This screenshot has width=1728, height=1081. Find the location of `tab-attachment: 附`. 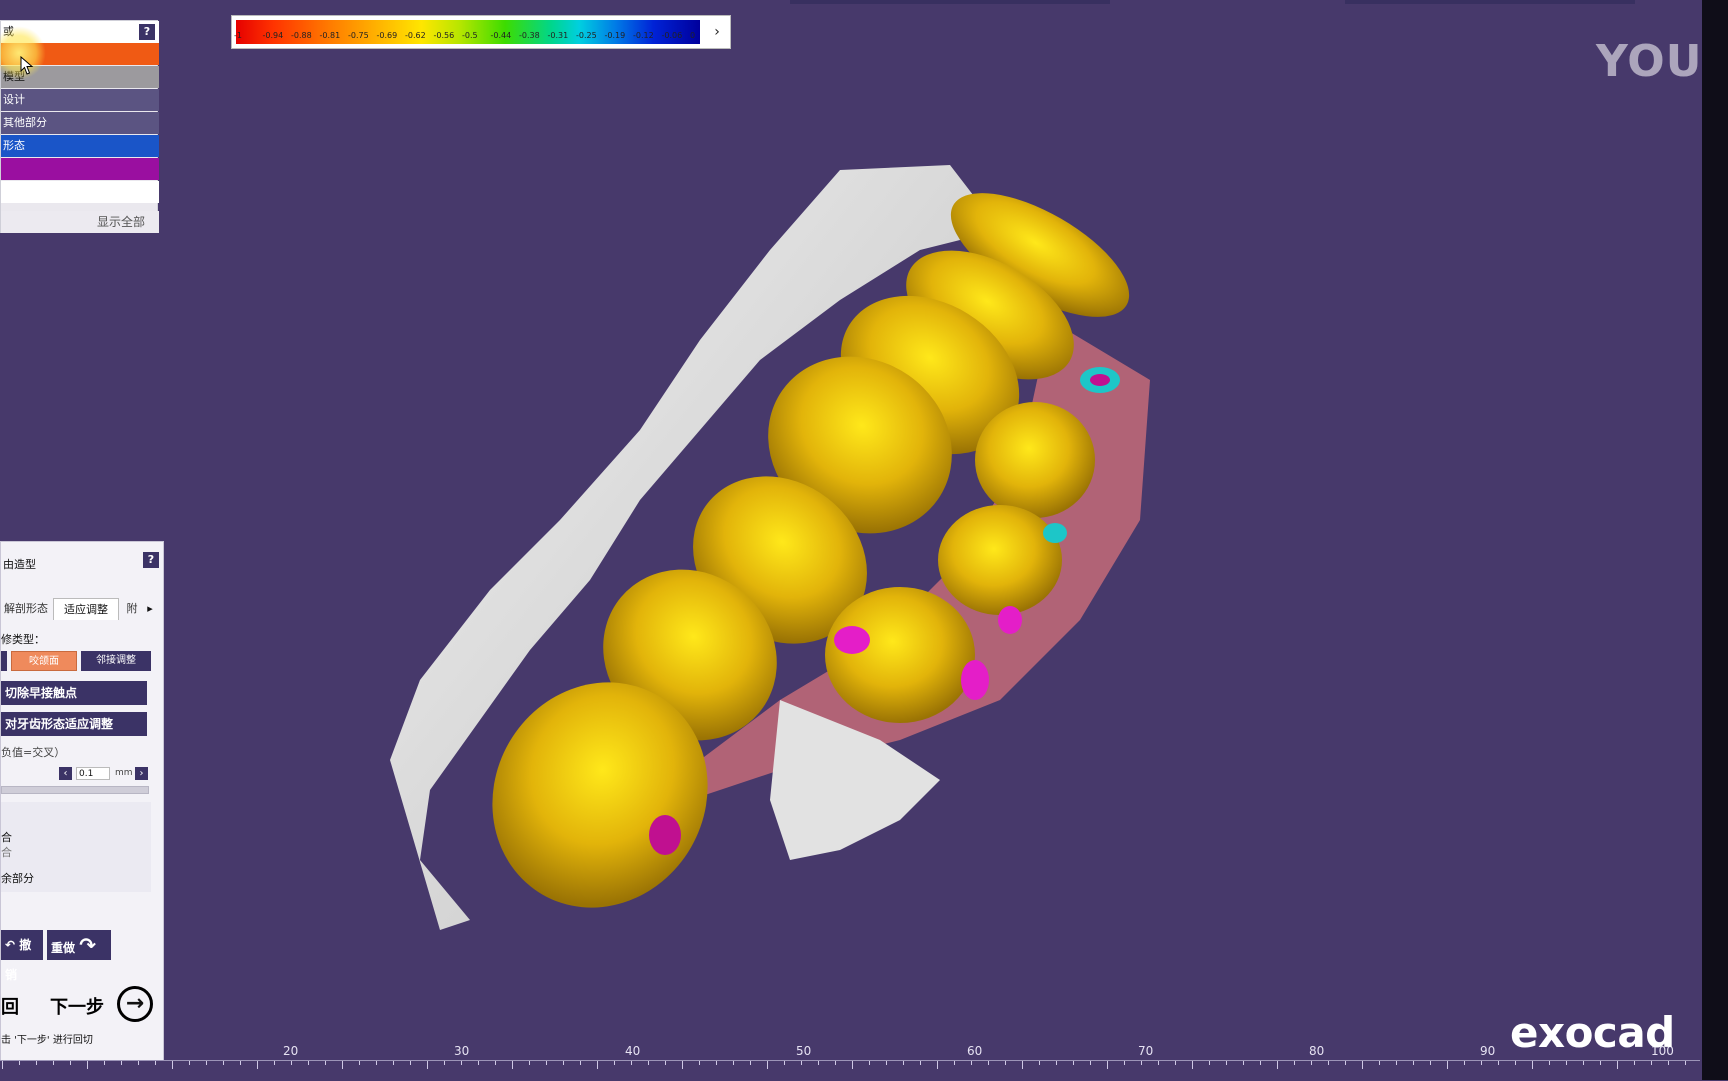

tab-attachment: 附 is located at coordinates (132, 609).